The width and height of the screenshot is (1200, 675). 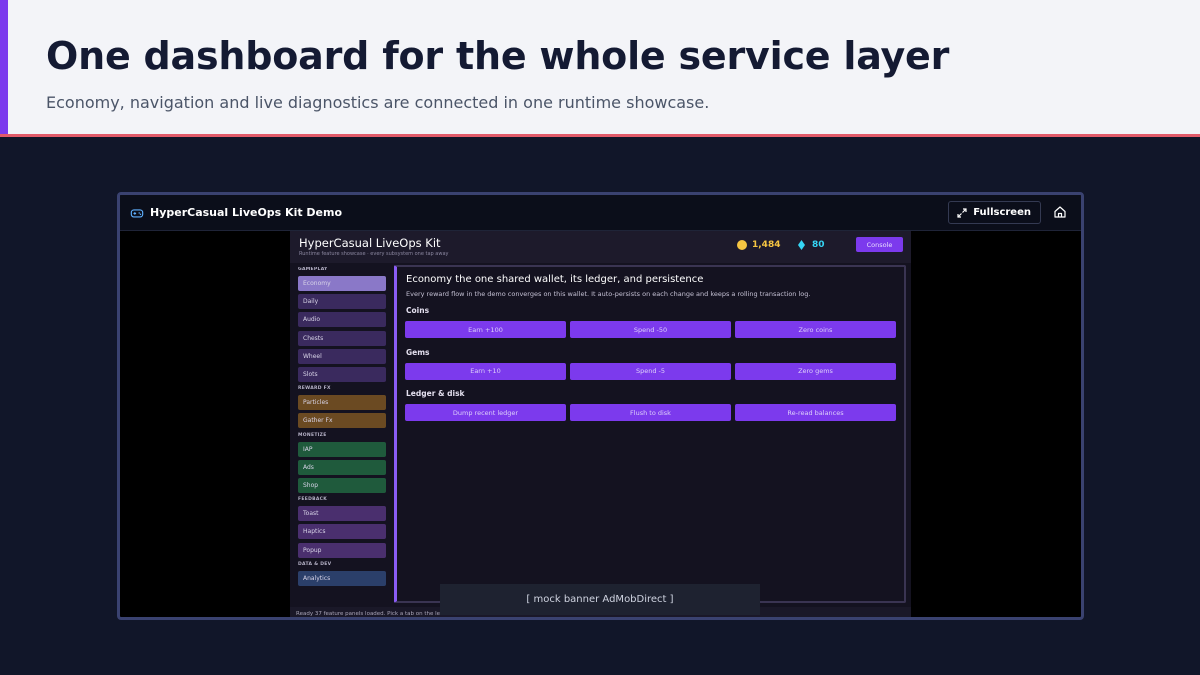 I want to click on sidebar-section-label: MONETIZE, so click(x=312, y=435).